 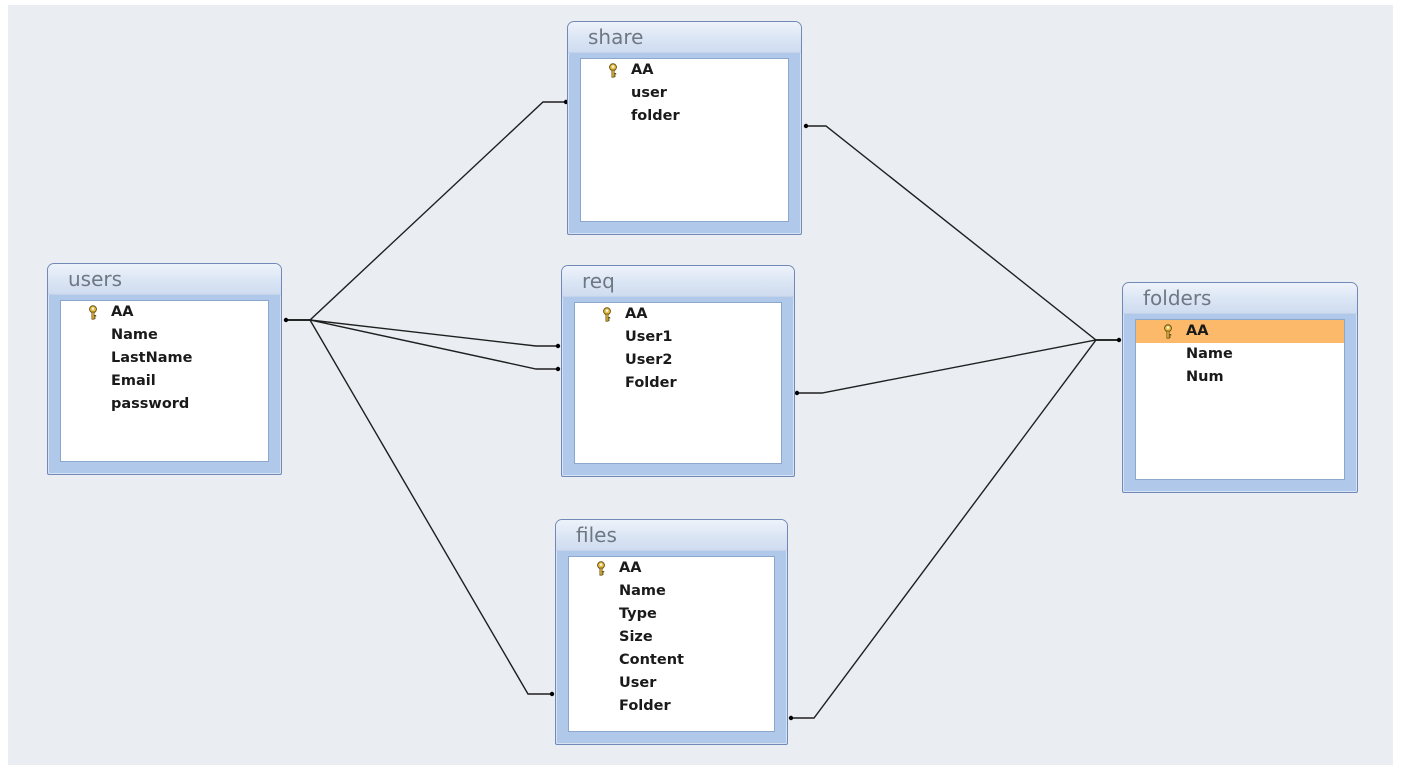 What do you see at coordinates (684, 93) in the screenshot?
I see `field-row: user` at bounding box center [684, 93].